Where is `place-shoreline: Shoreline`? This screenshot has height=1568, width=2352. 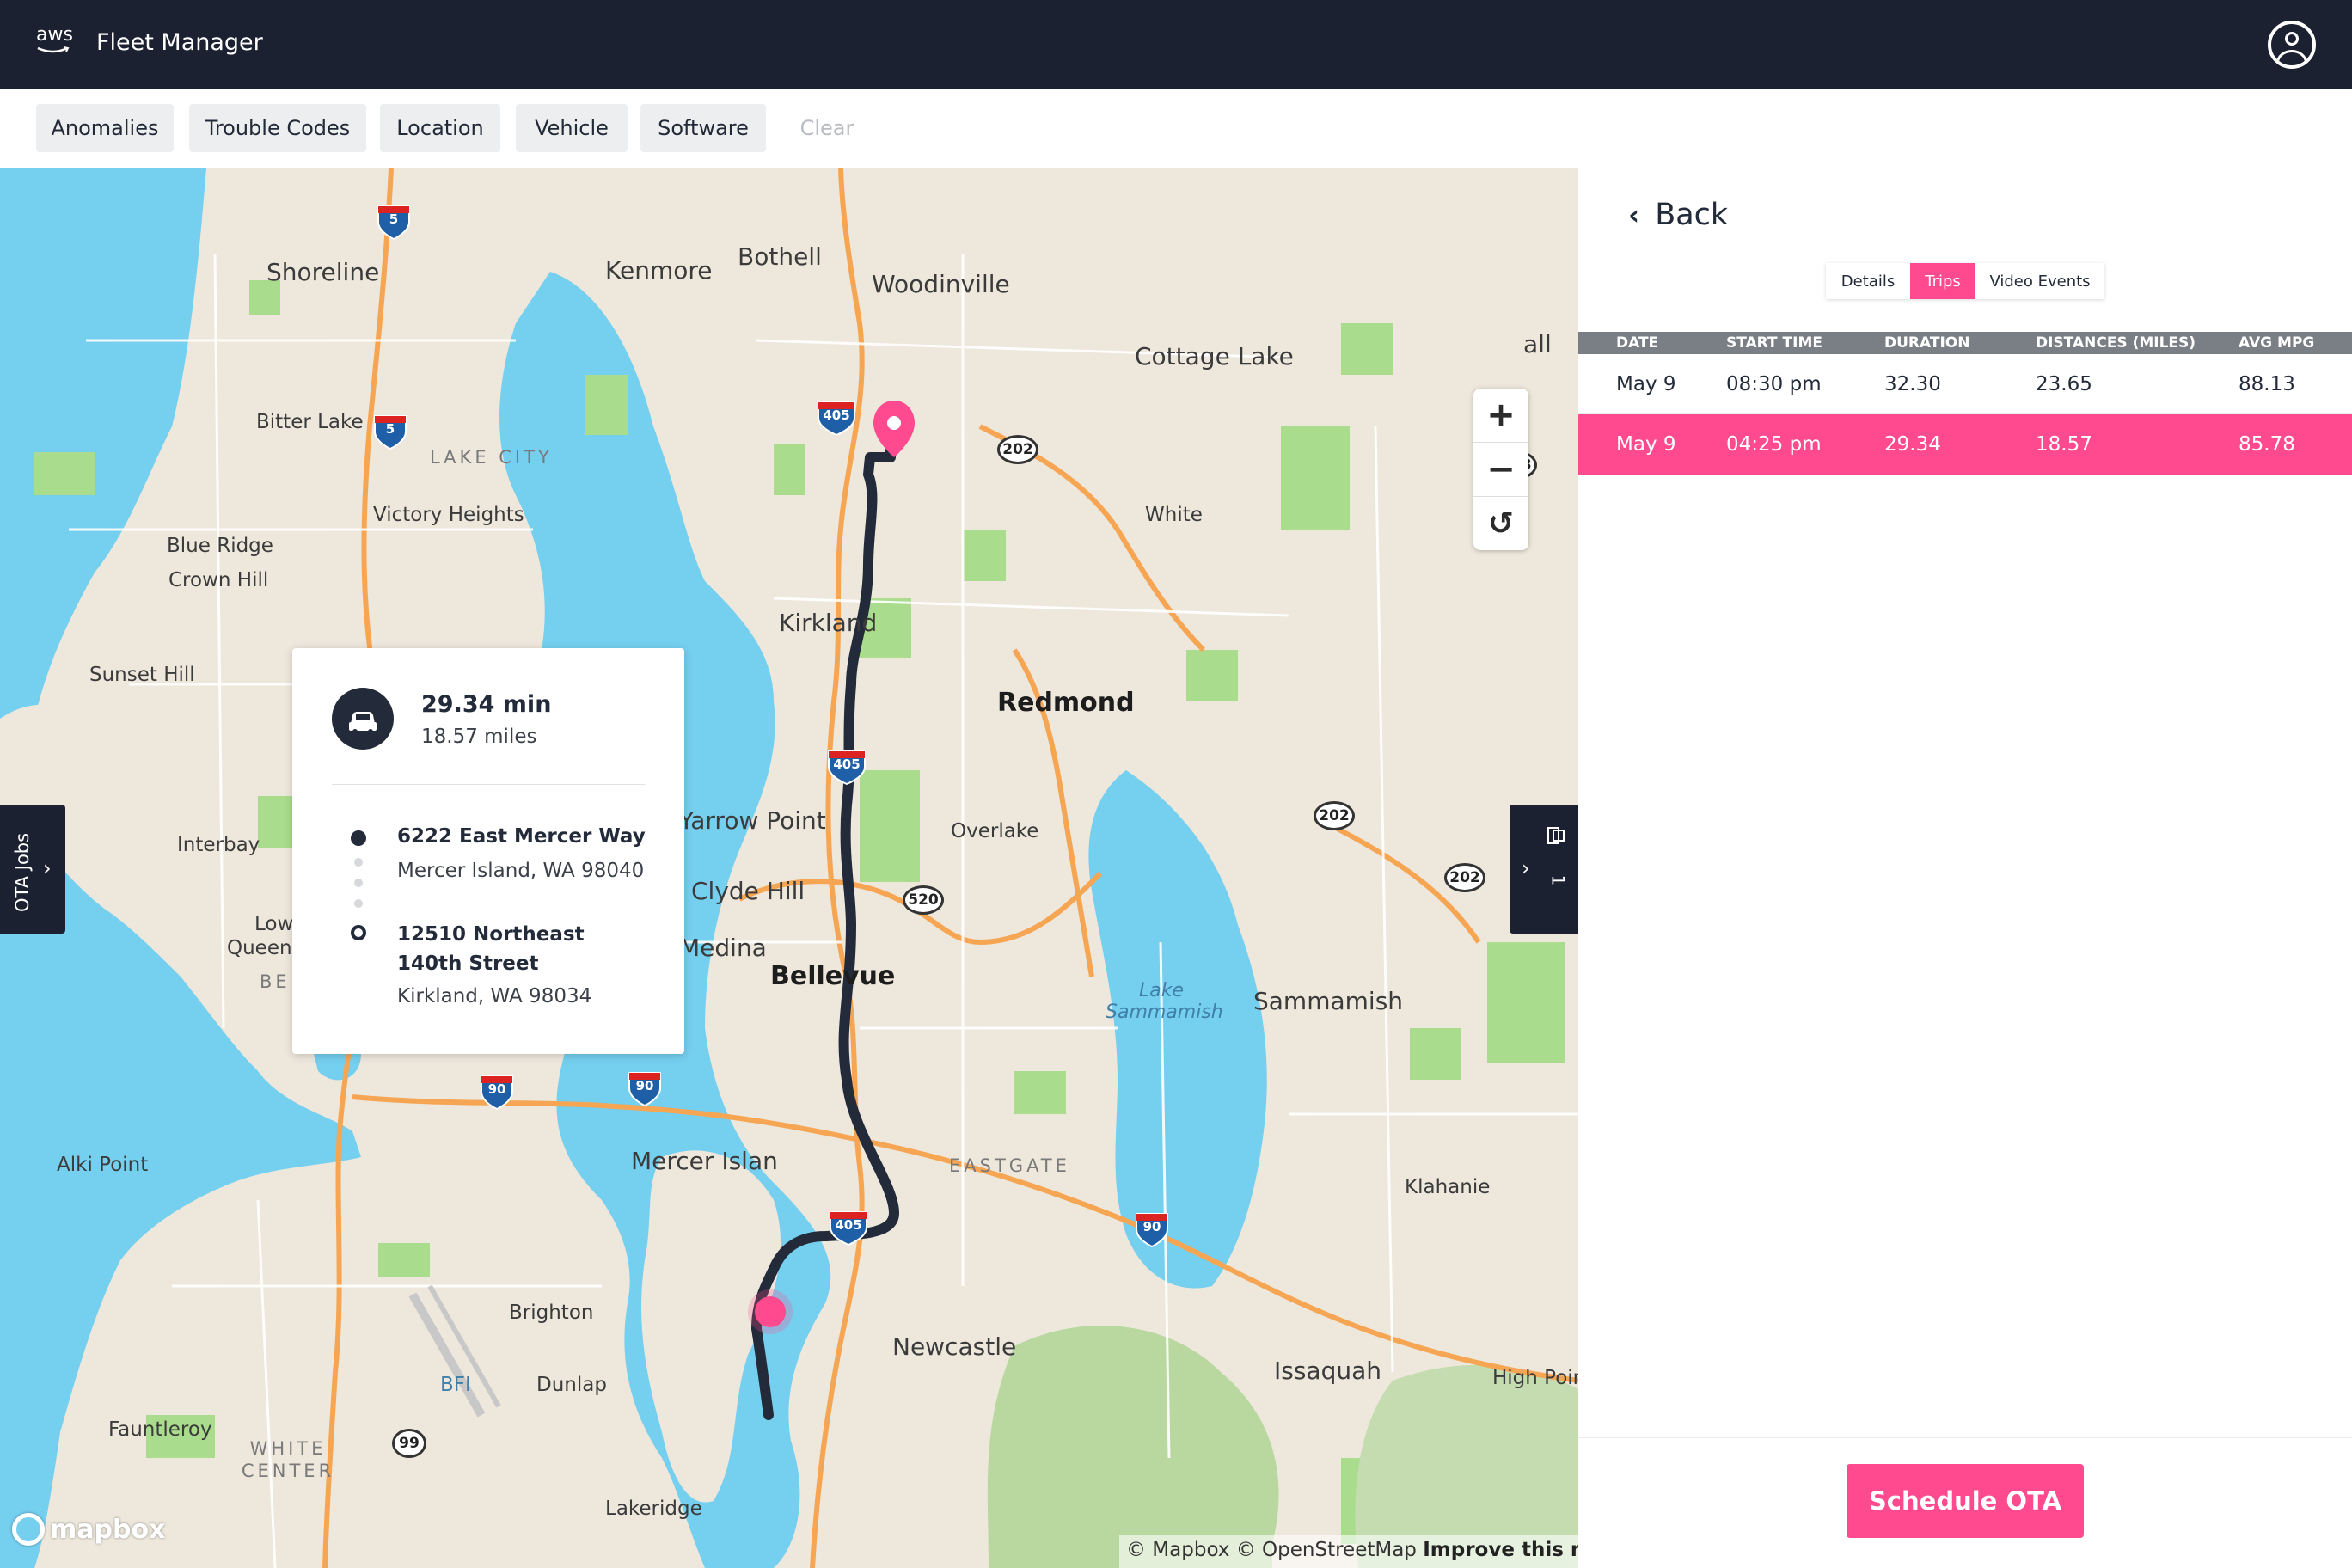
place-shoreline: Shoreline is located at coordinates (323, 272).